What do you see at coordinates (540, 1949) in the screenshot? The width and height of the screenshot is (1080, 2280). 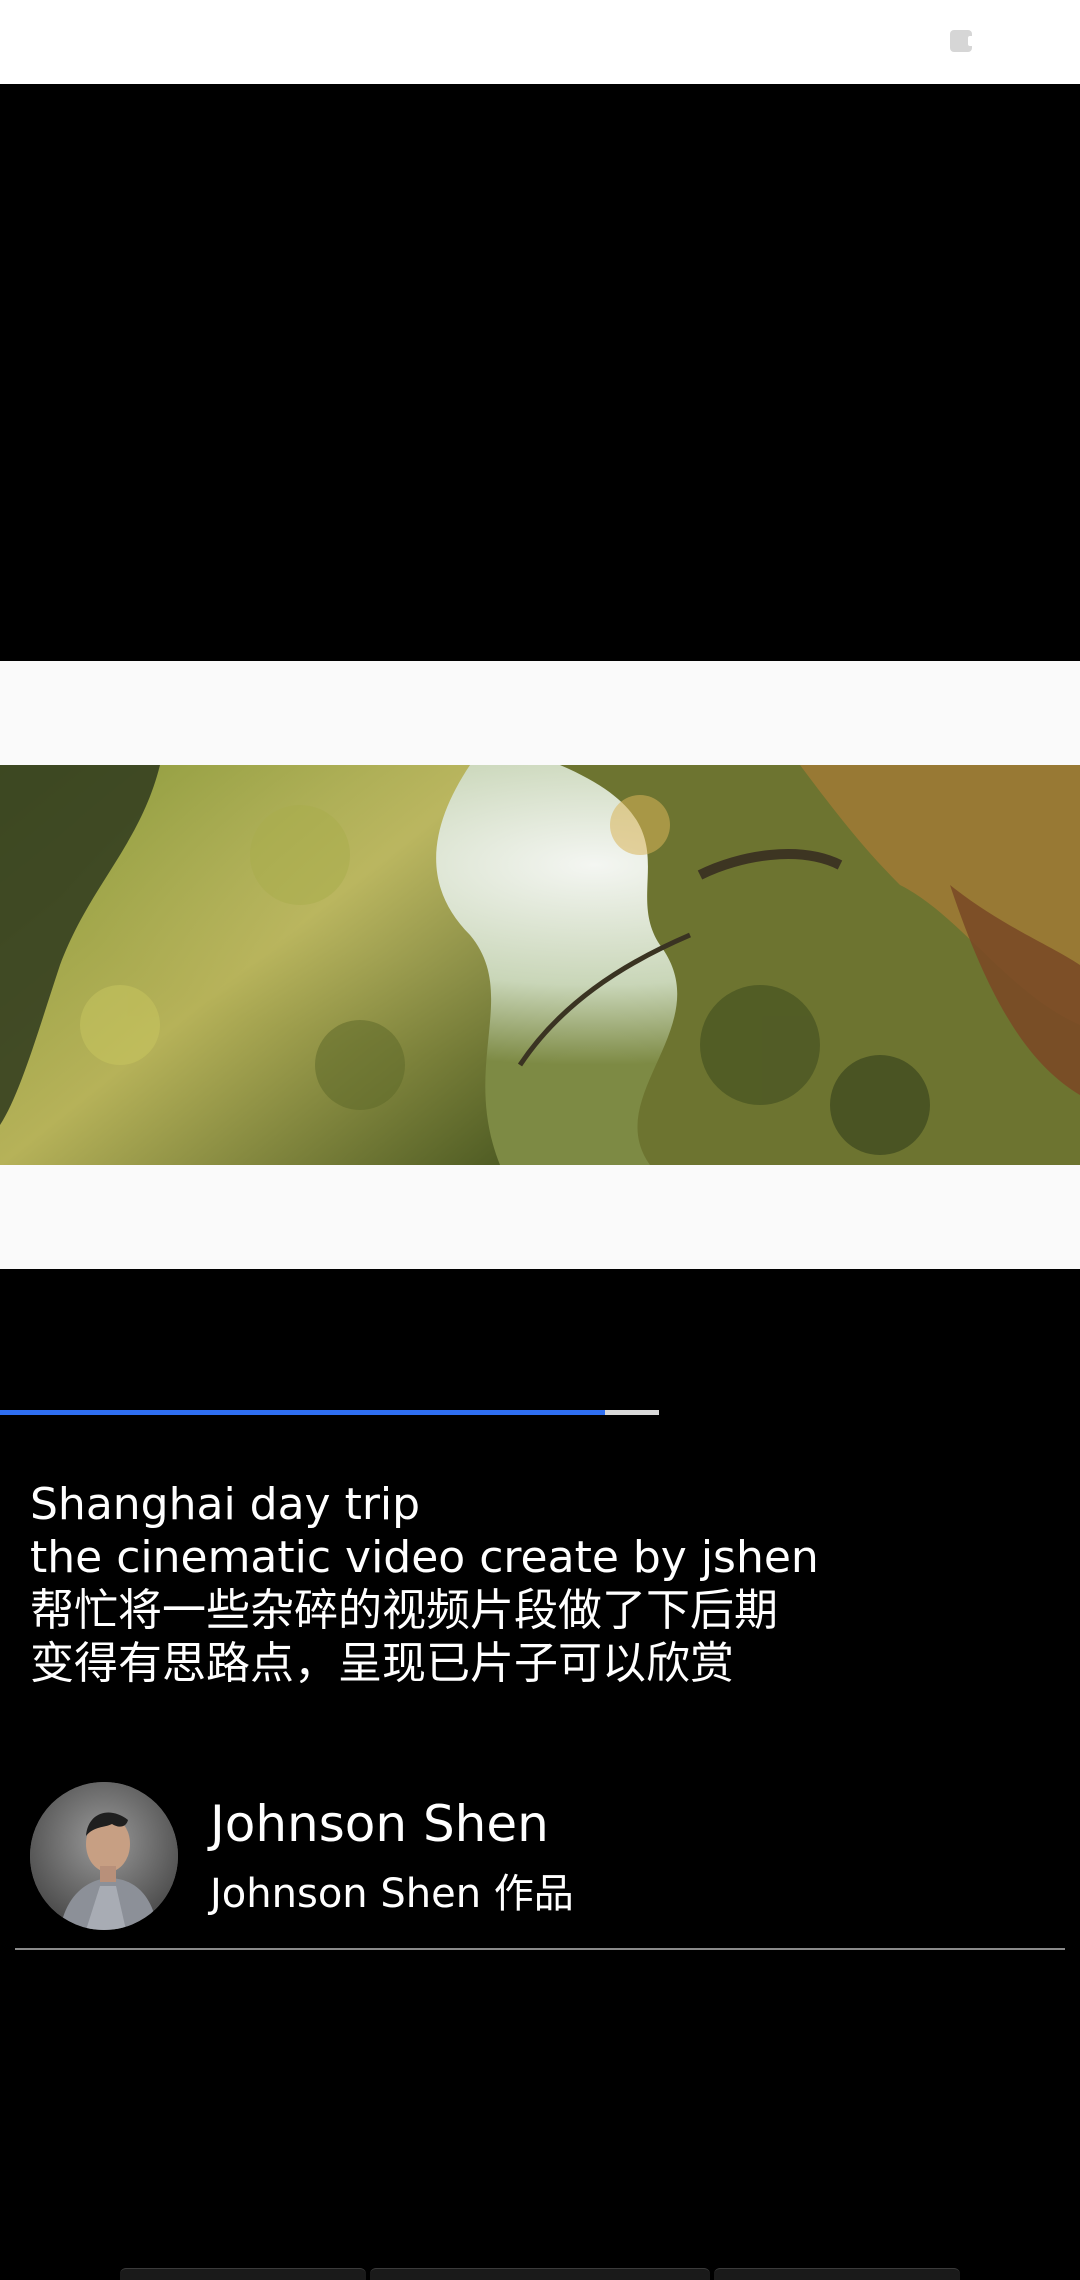 I see `divider` at bounding box center [540, 1949].